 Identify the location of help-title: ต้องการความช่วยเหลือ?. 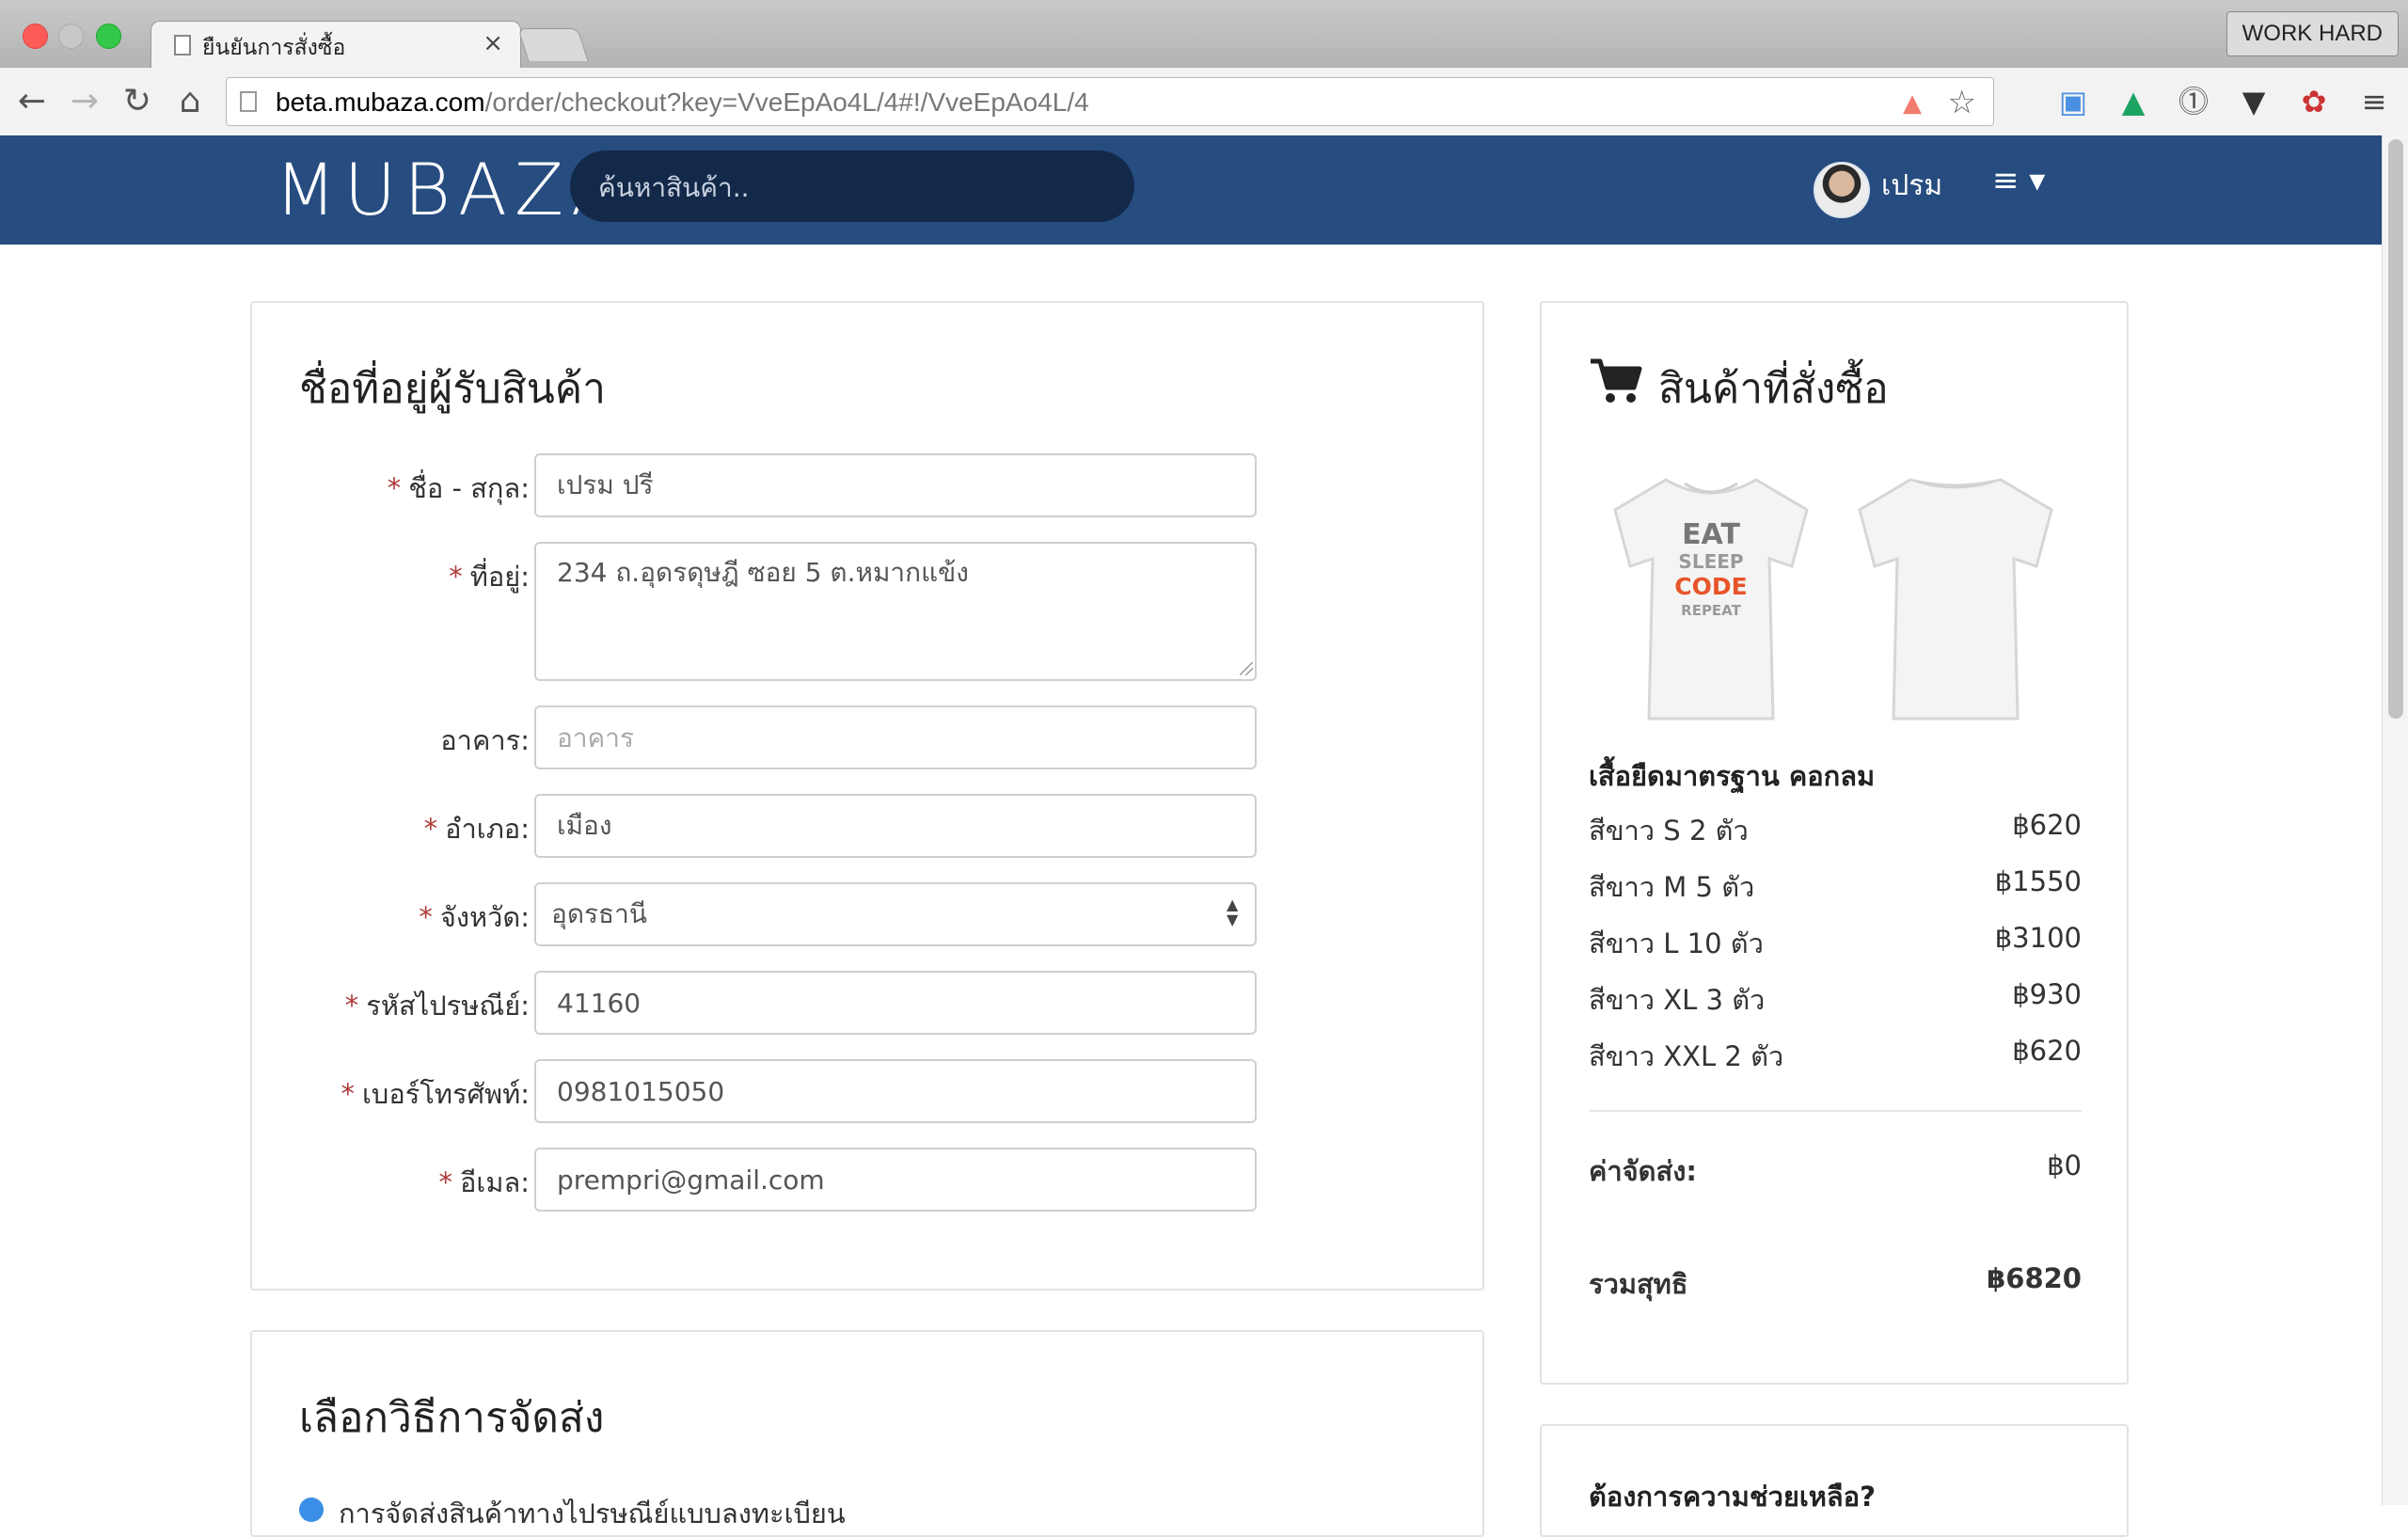
(1732, 1497).